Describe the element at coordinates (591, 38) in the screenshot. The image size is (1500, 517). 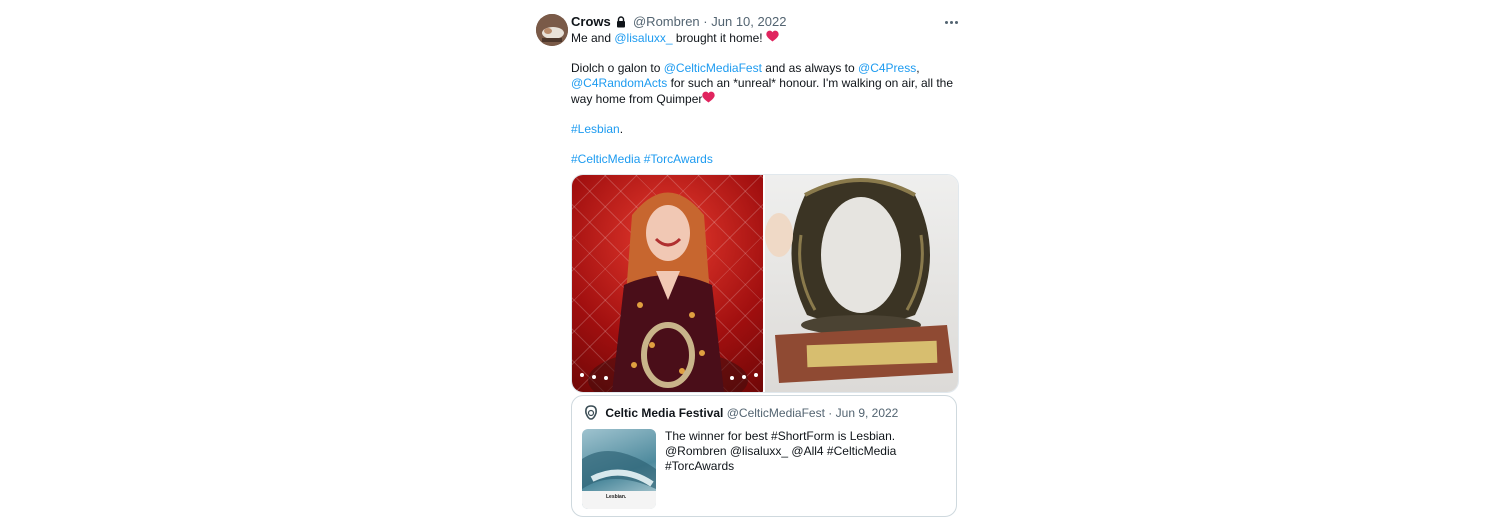
I see `text: Me and` at that location.